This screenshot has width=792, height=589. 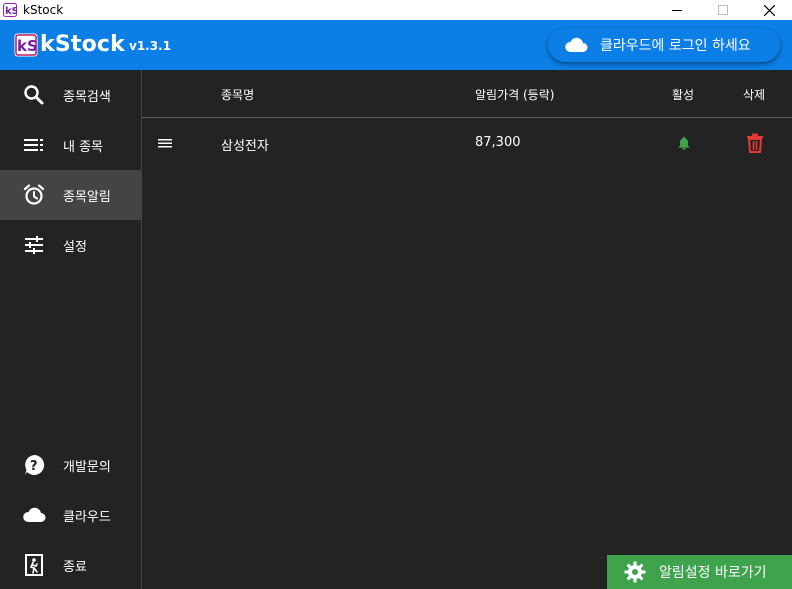 I want to click on column-header-price: 알림가격 (등락), so click(x=515, y=95).